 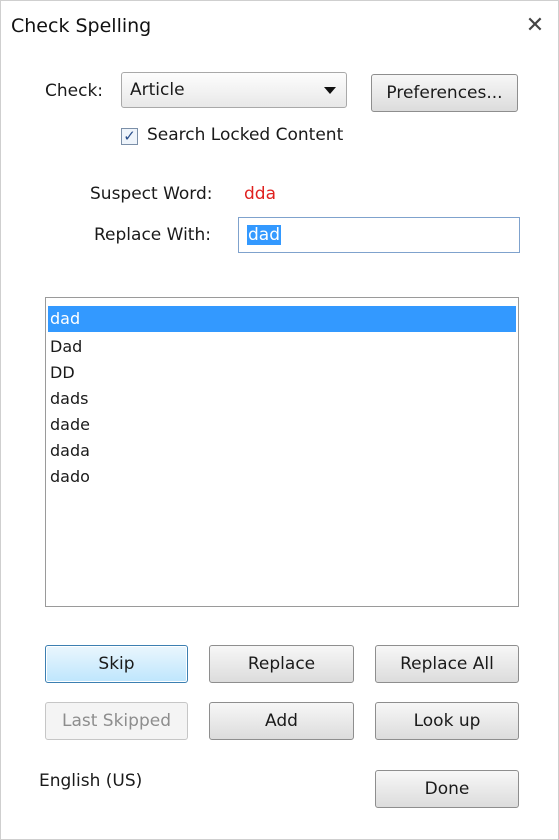 What do you see at coordinates (157, 90) in the screenshot?
I see `check-dropdown-value: Article` at bounding box center [157, 90].